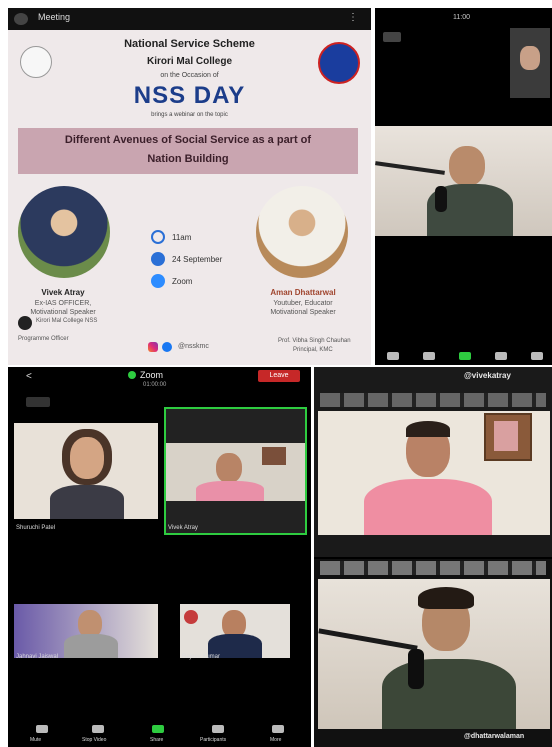 The image size is (552, 747). Describe the element at coordinates (201, 657) in the screenshot. I see `participant-label: Rajeev Kumar` at that location.